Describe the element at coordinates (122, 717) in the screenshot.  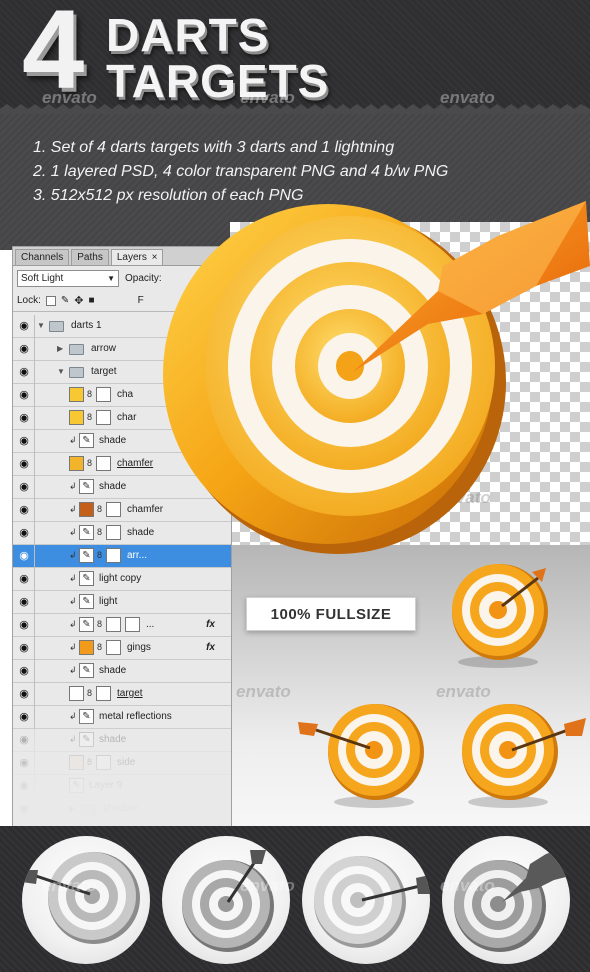
I see `layer-row: ◉ ↲ ✎ metal reflections` at that location.